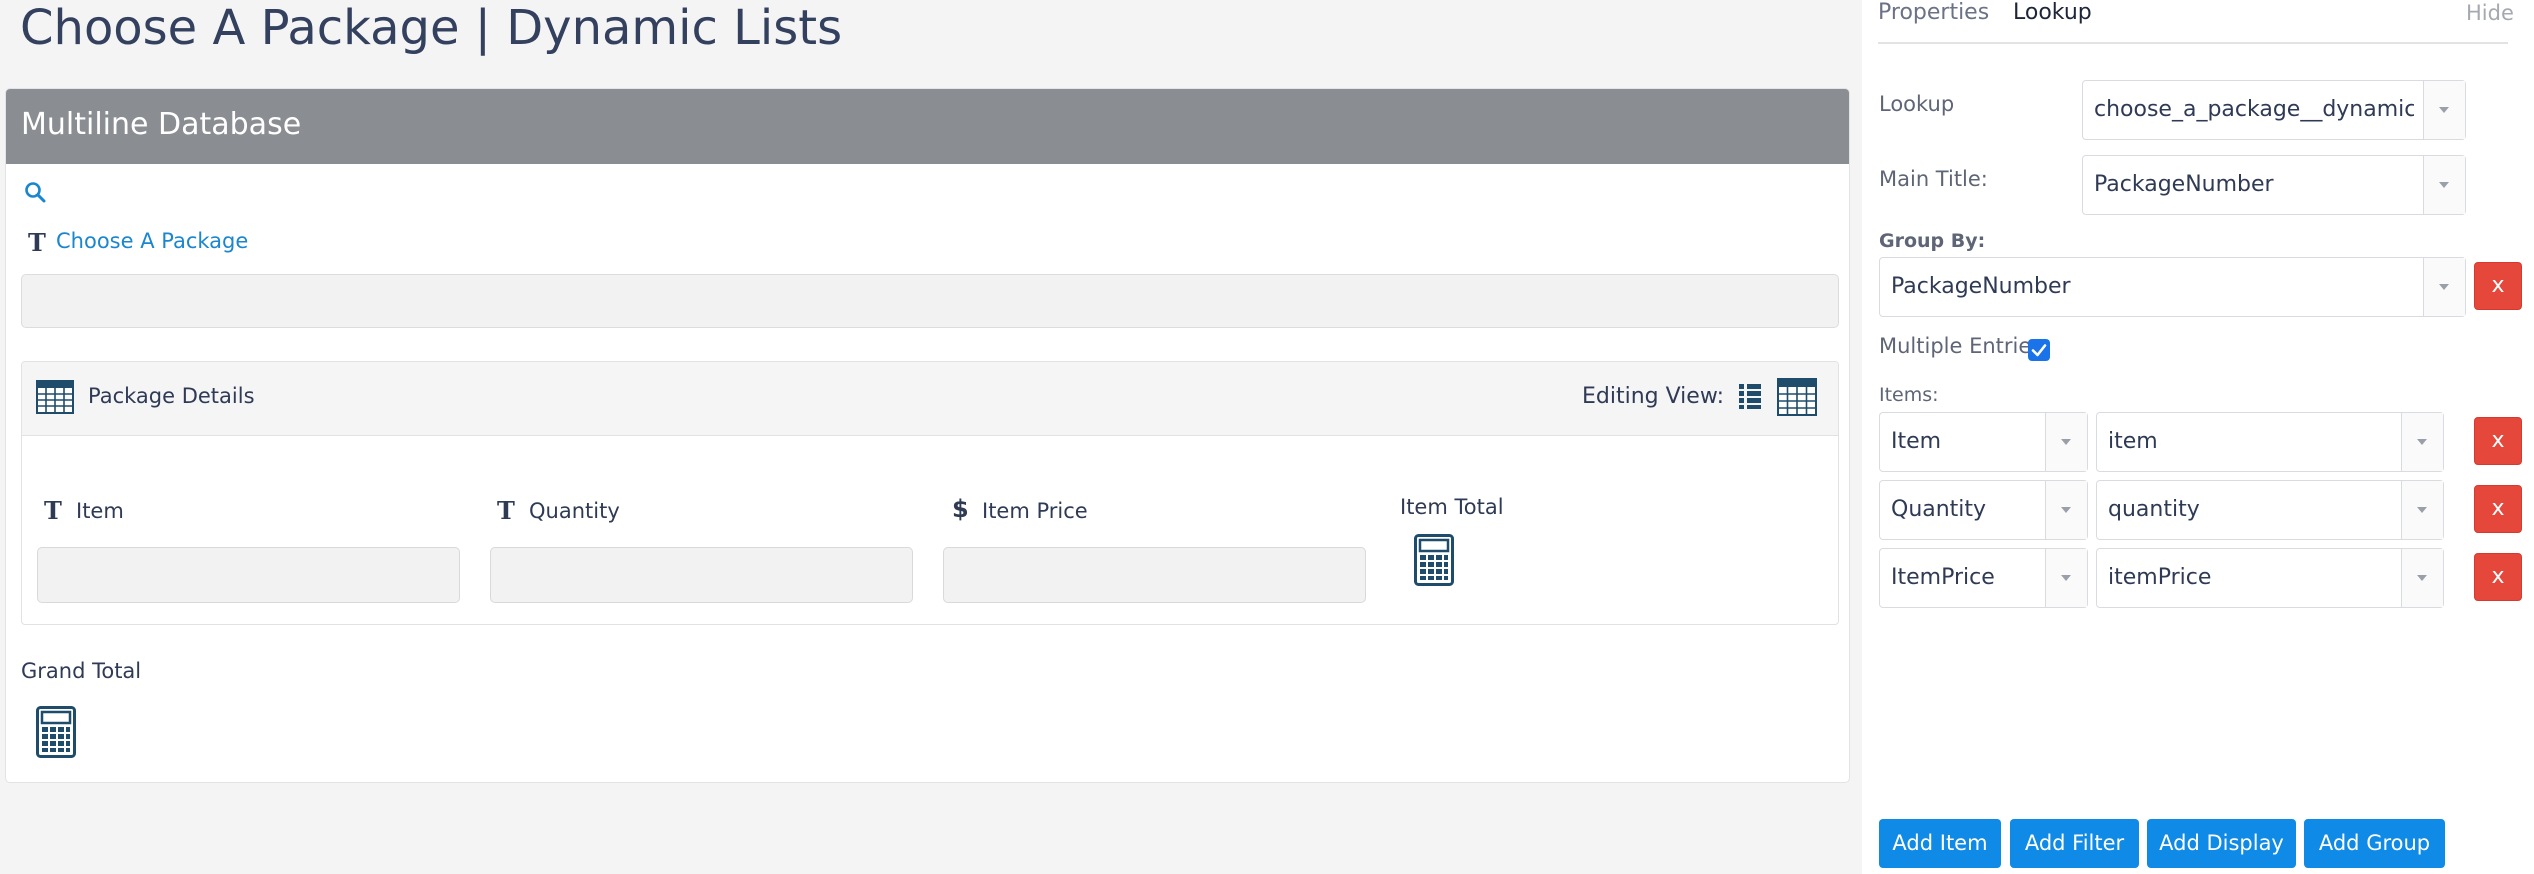  Describe the element at coordinates (1939, 509) in the screenshot. I see `item-field-select-value: Quantity` at that location.